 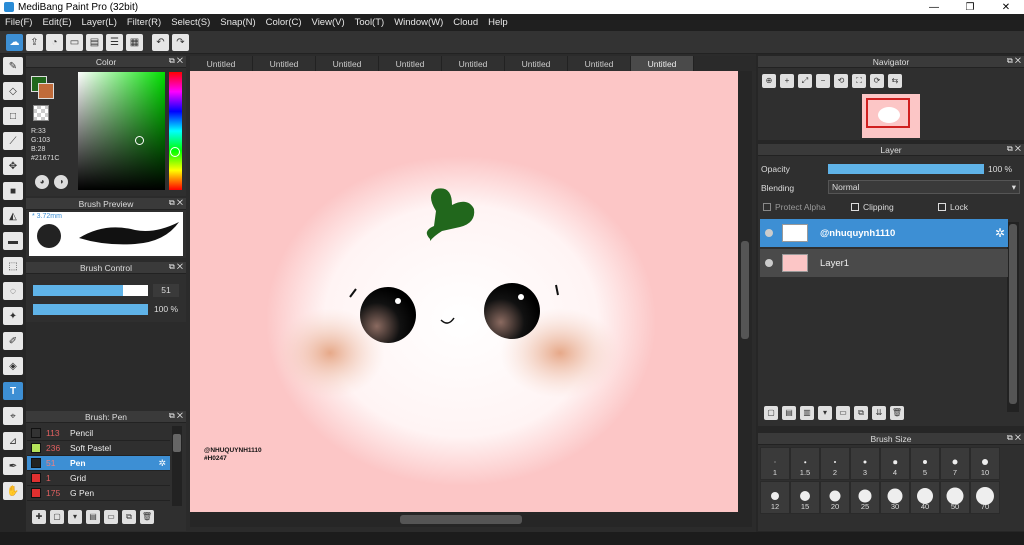 What do you see at coordinates (925, 463) in the screenshot?
I see `brush-size-cell: 5` at bounding box center [925, 463].